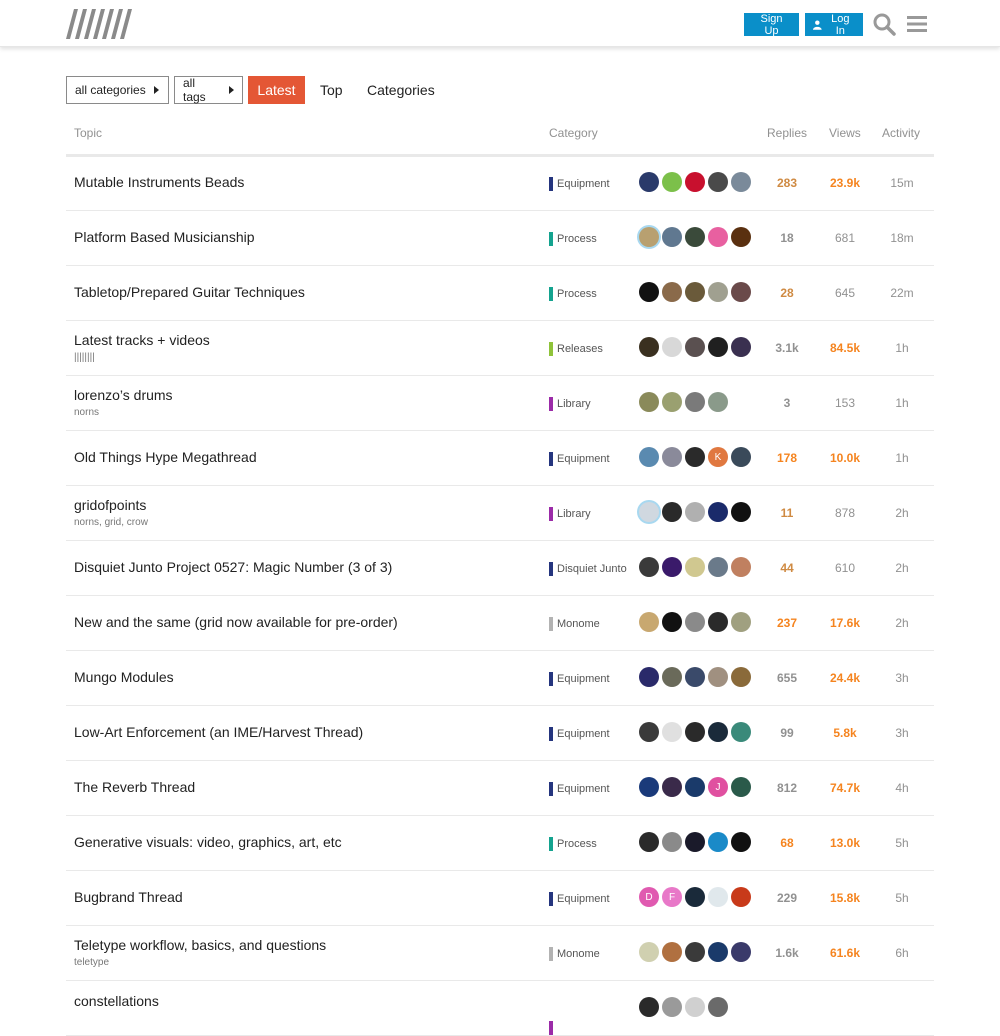  Describe the element at coordinates (718, 457) in the screenshot. I see `avatar: K` at that location.